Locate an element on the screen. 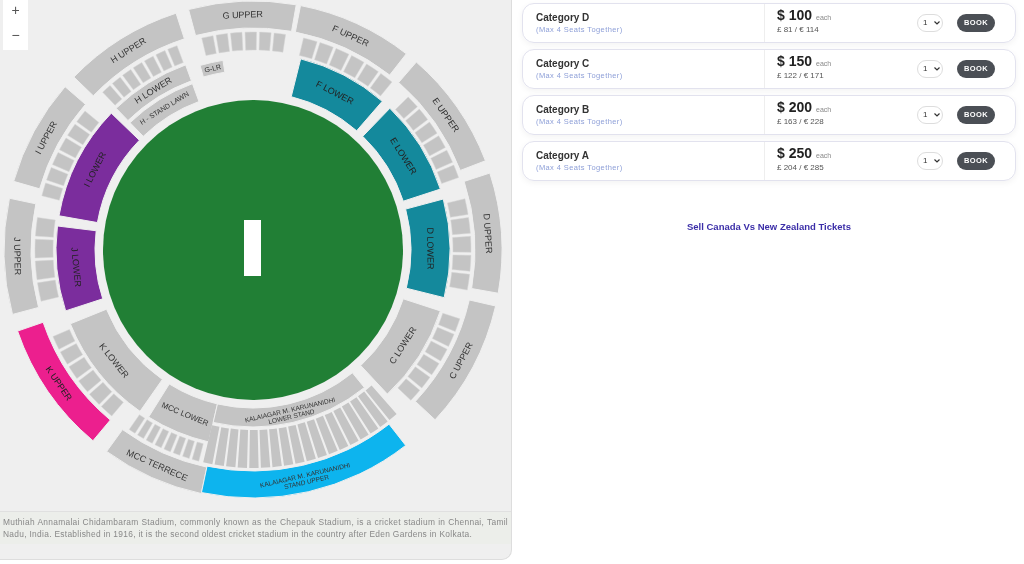 This screenshot has height=564, width=1024. section-label: D LOWER is located at coordinates (430, 248).